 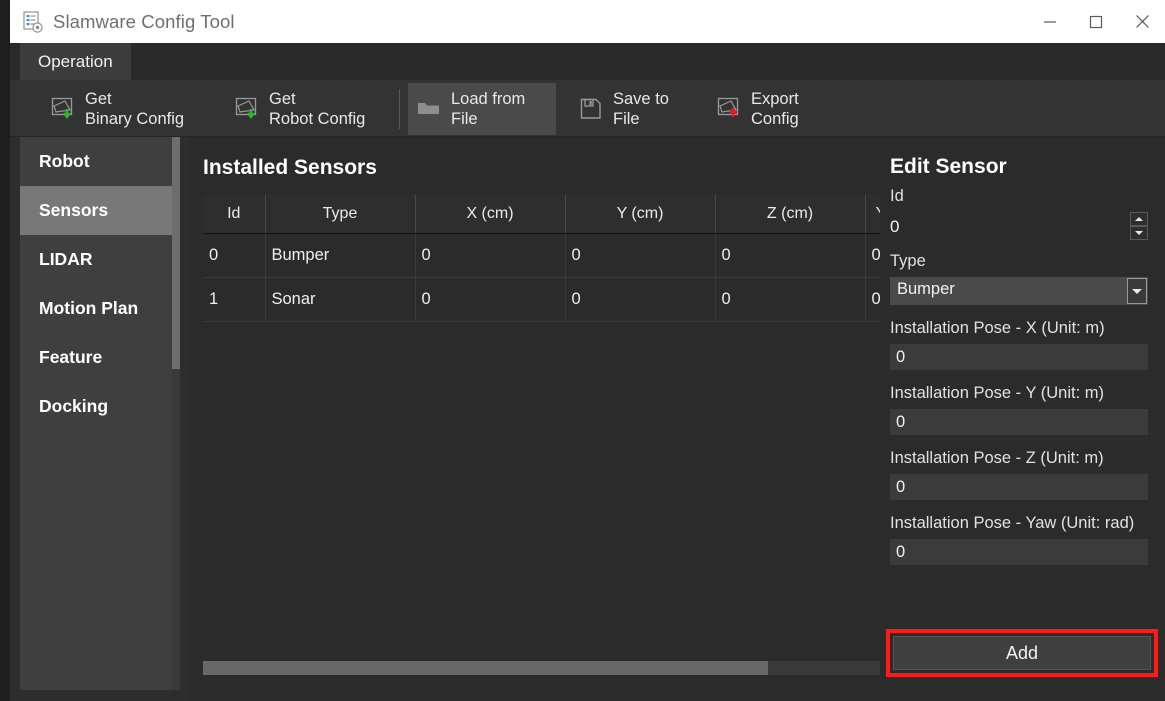 I want to click on table-row: 0 Bumper 0 0 0 0, so click(x=550, y=255).